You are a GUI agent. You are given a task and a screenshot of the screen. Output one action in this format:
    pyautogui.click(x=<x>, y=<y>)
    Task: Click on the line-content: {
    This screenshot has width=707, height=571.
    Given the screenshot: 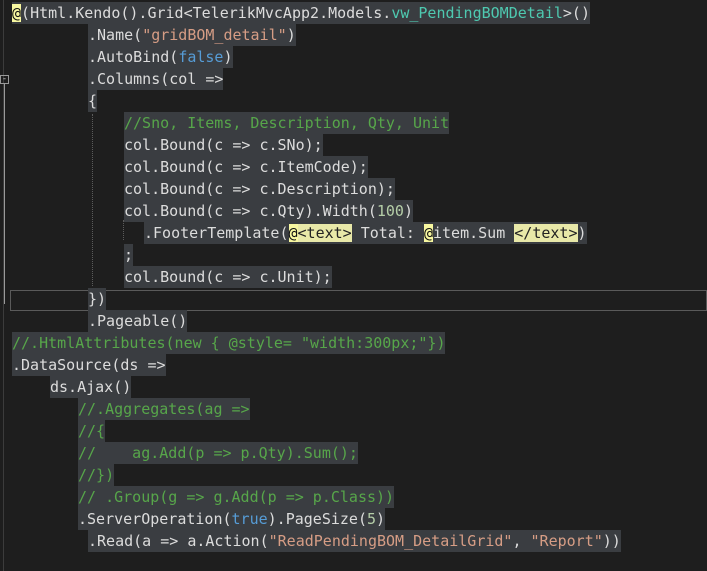 What is the action you would take?
    pyautogui.click(x=93, y=101)
    